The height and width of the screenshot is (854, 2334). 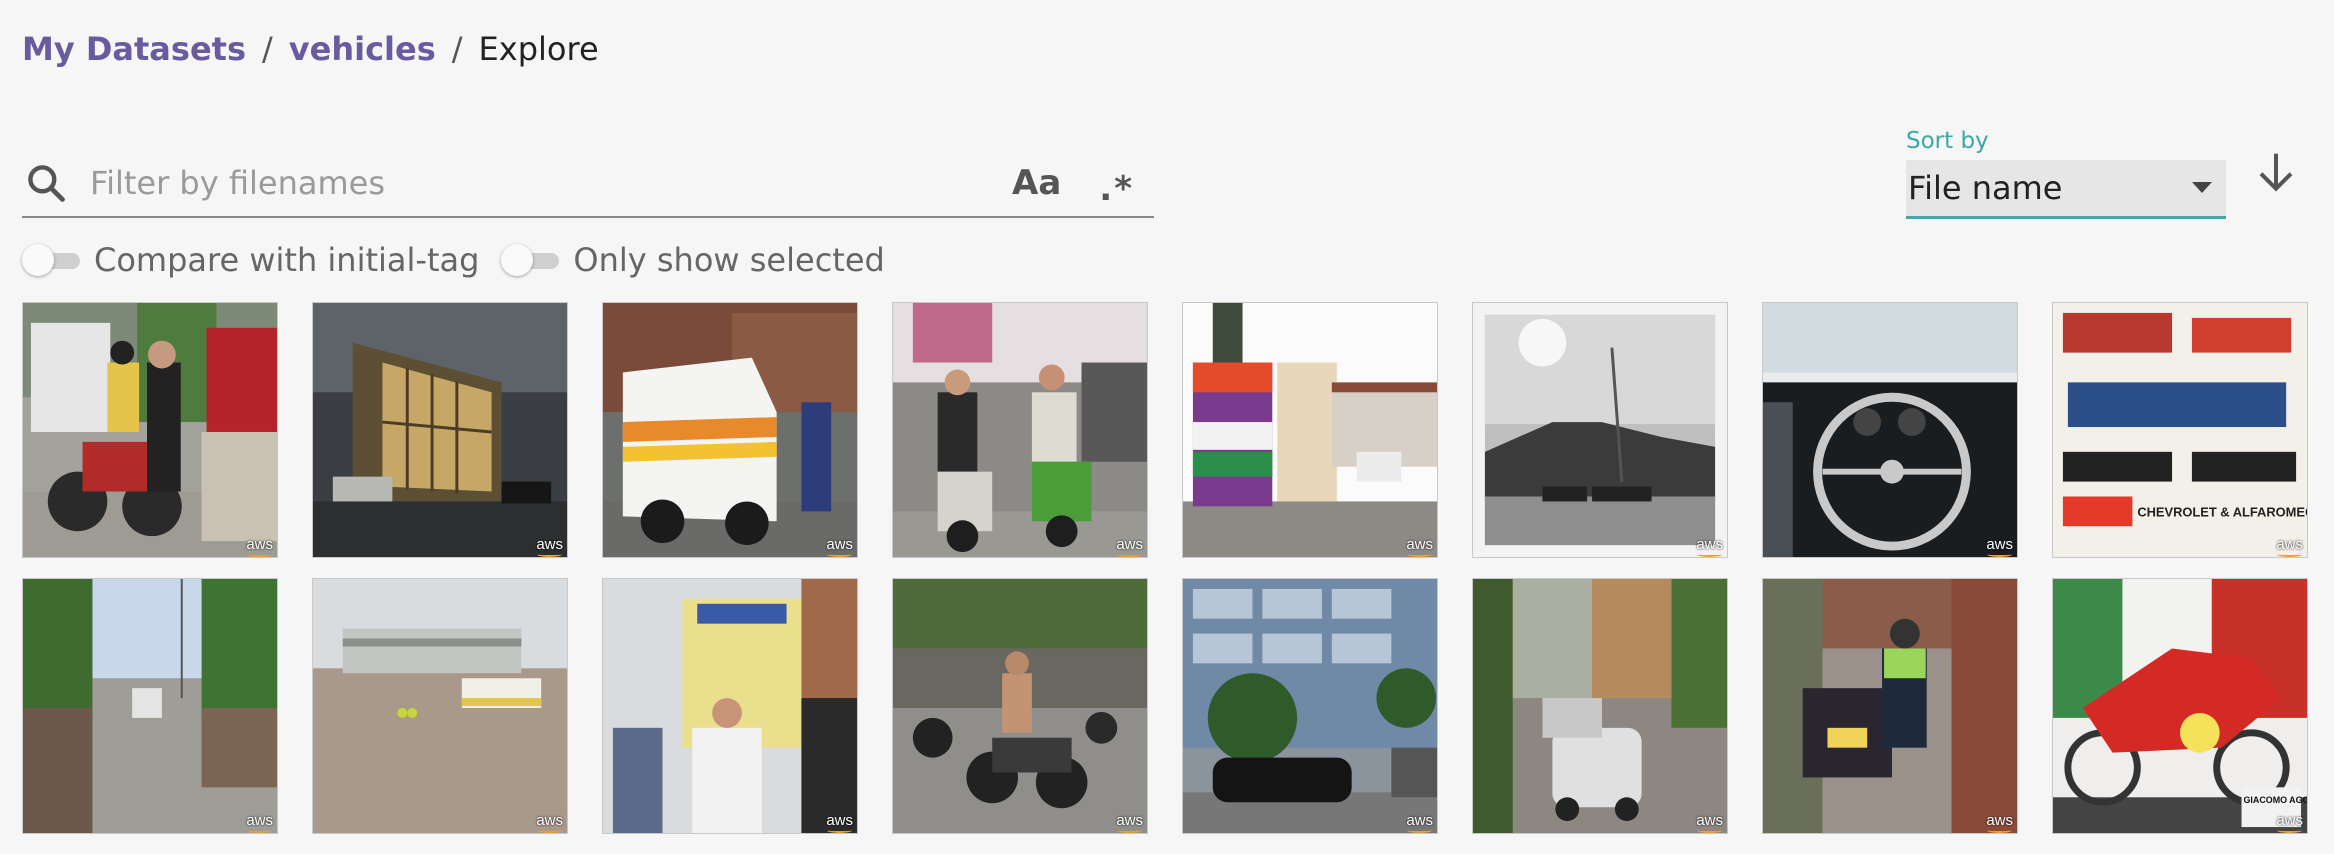 I want to click on sort-by-label: Sort by, so click(x=1947, y=141).